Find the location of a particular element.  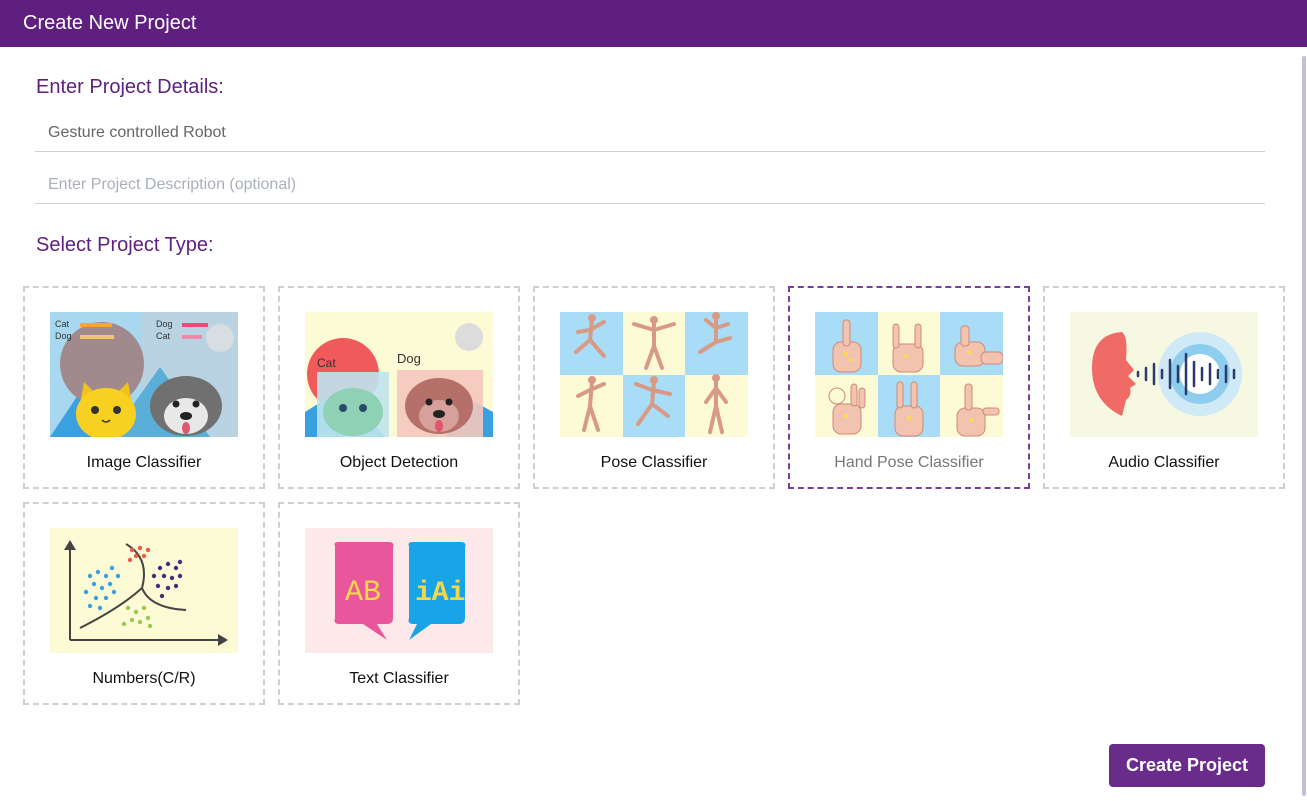

project-type-image-classifier: Cat Dog Dog Cat Image Classifier is located at coordinates (144, 387).